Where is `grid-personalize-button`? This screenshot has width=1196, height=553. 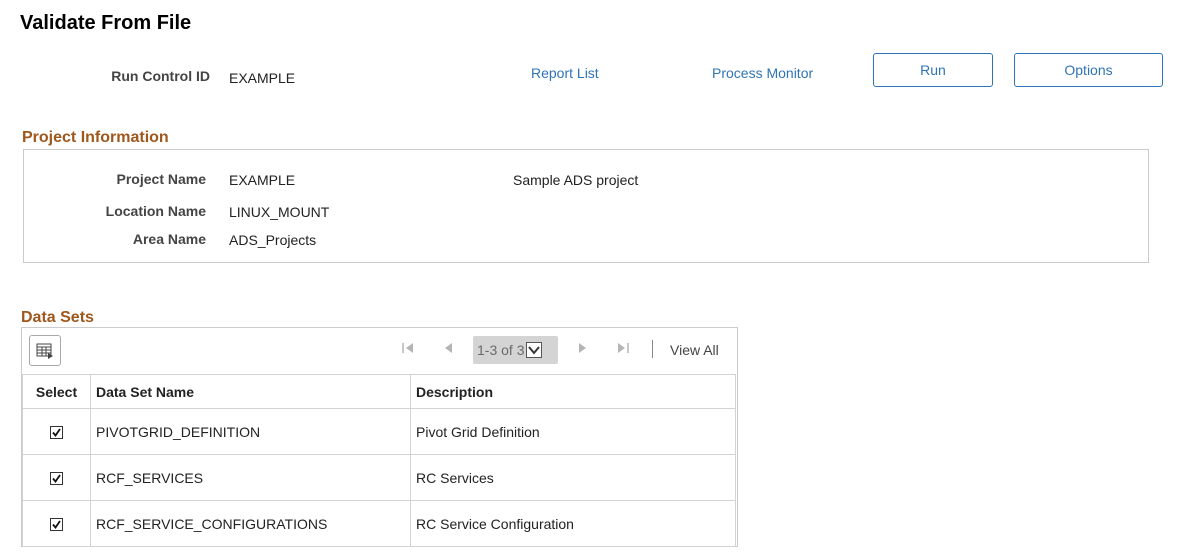
grid-personalize-button is located at coordinates (45, 350).